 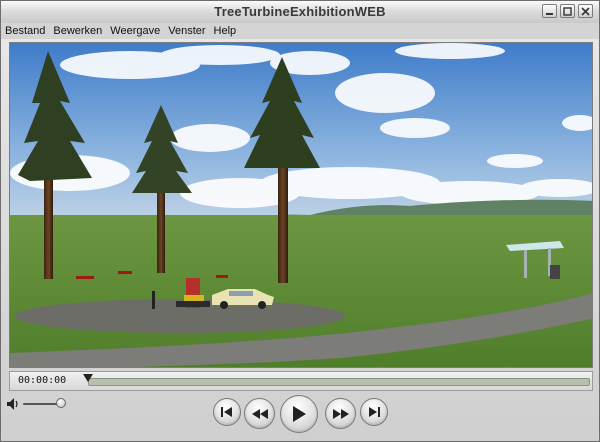 I want to click on window-controls, so click(x=567, y=11).